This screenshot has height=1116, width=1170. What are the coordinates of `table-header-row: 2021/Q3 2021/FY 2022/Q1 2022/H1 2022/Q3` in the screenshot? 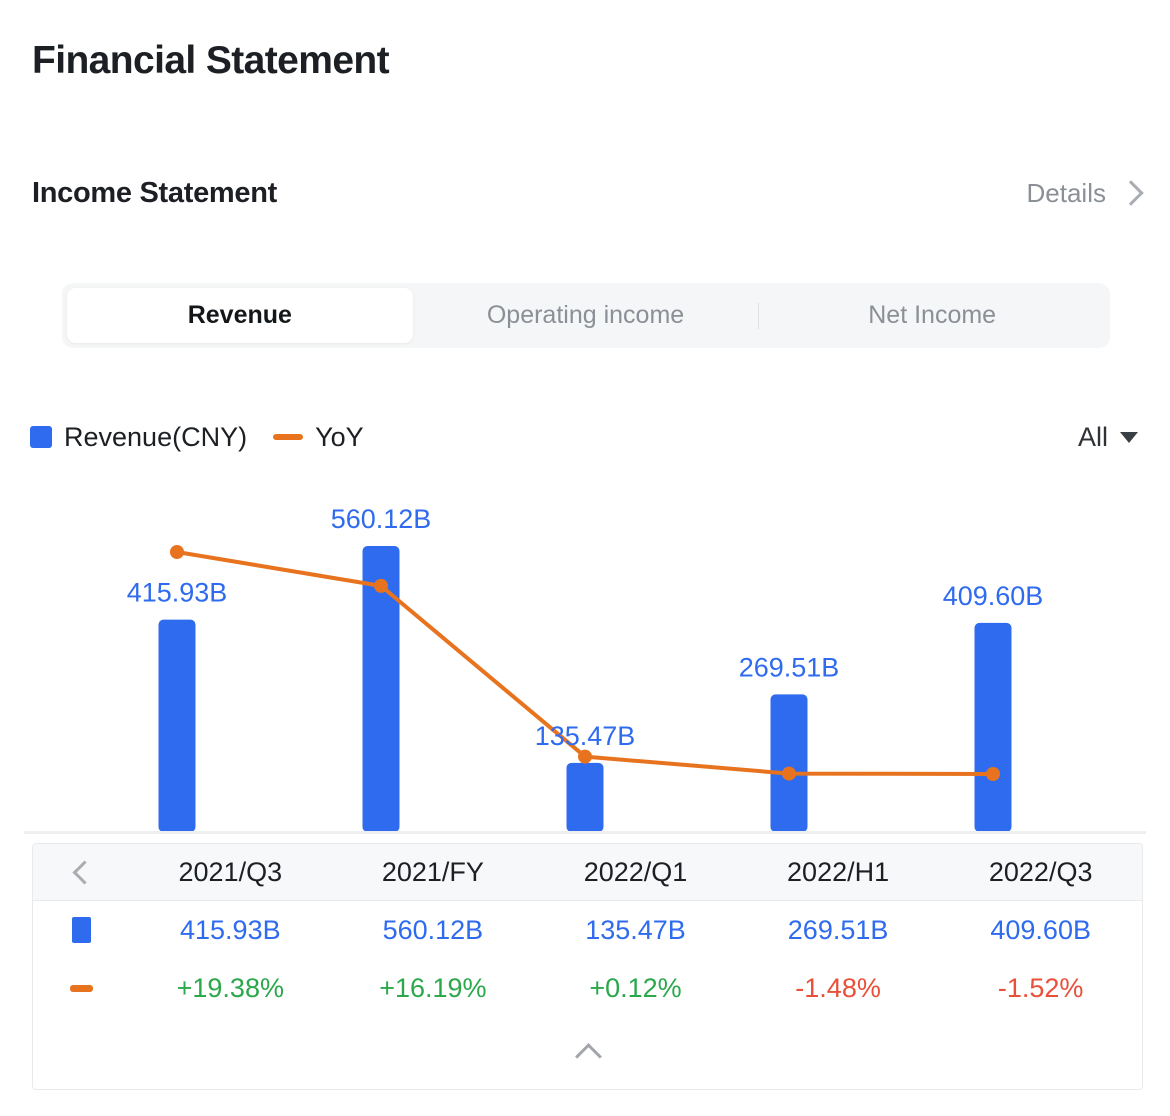 It's located at (587, 872).